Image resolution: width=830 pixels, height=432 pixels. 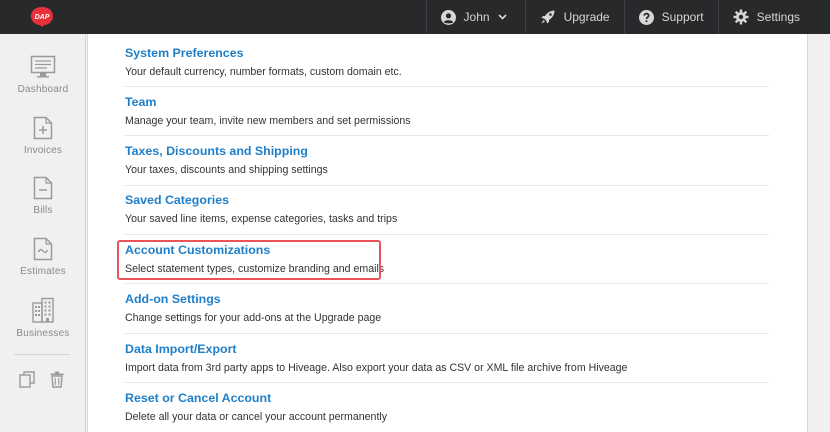 What do you see at coordinates (43, 310) in the screenshot?
I see `building-icon` at bounding box center [43, 310].